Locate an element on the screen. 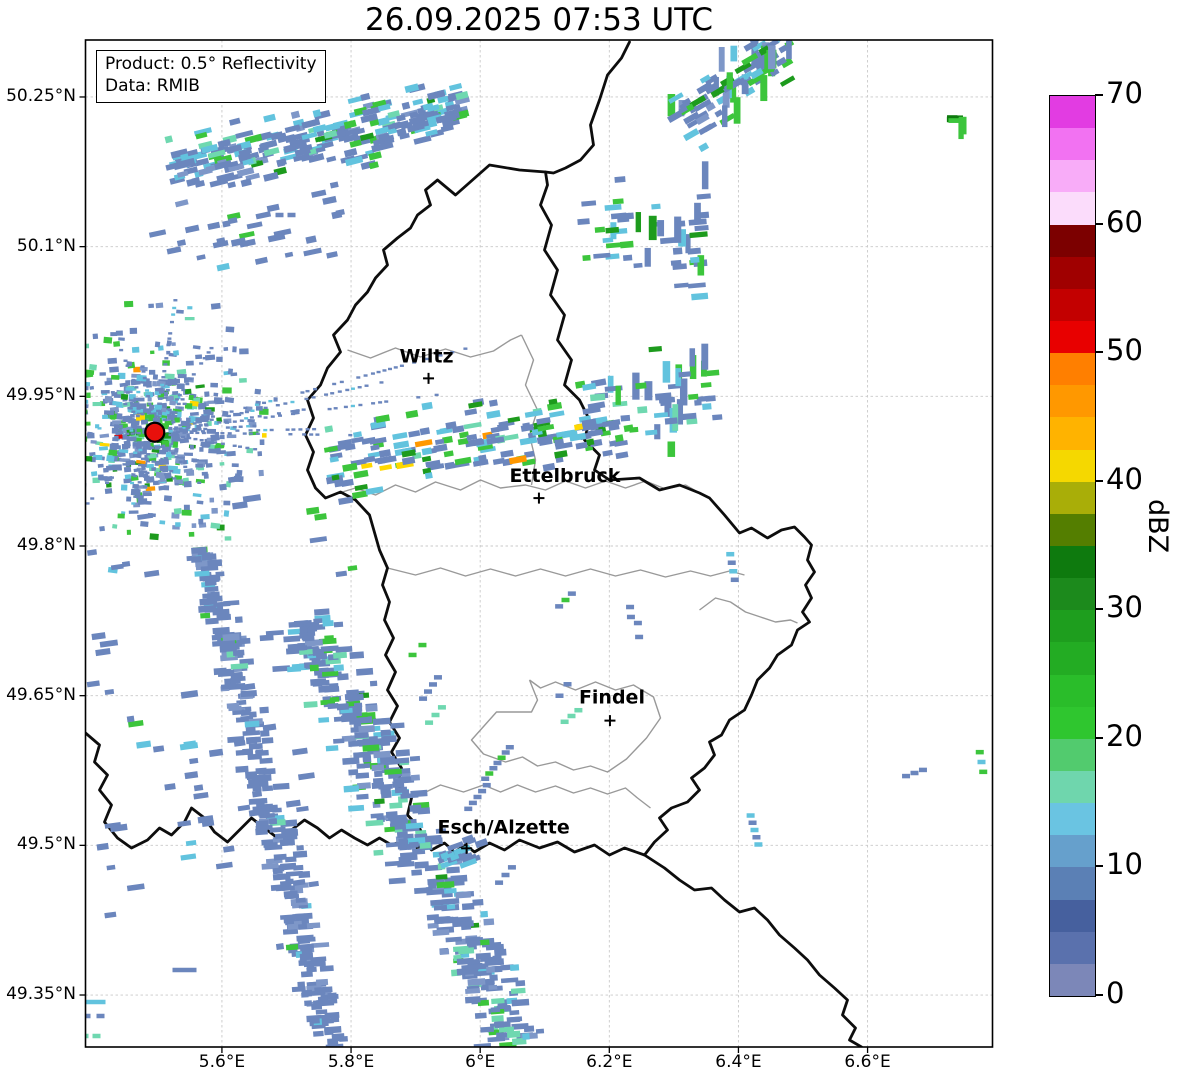  y-tick-label: 49.8°N is located at coordinates (46, 544).